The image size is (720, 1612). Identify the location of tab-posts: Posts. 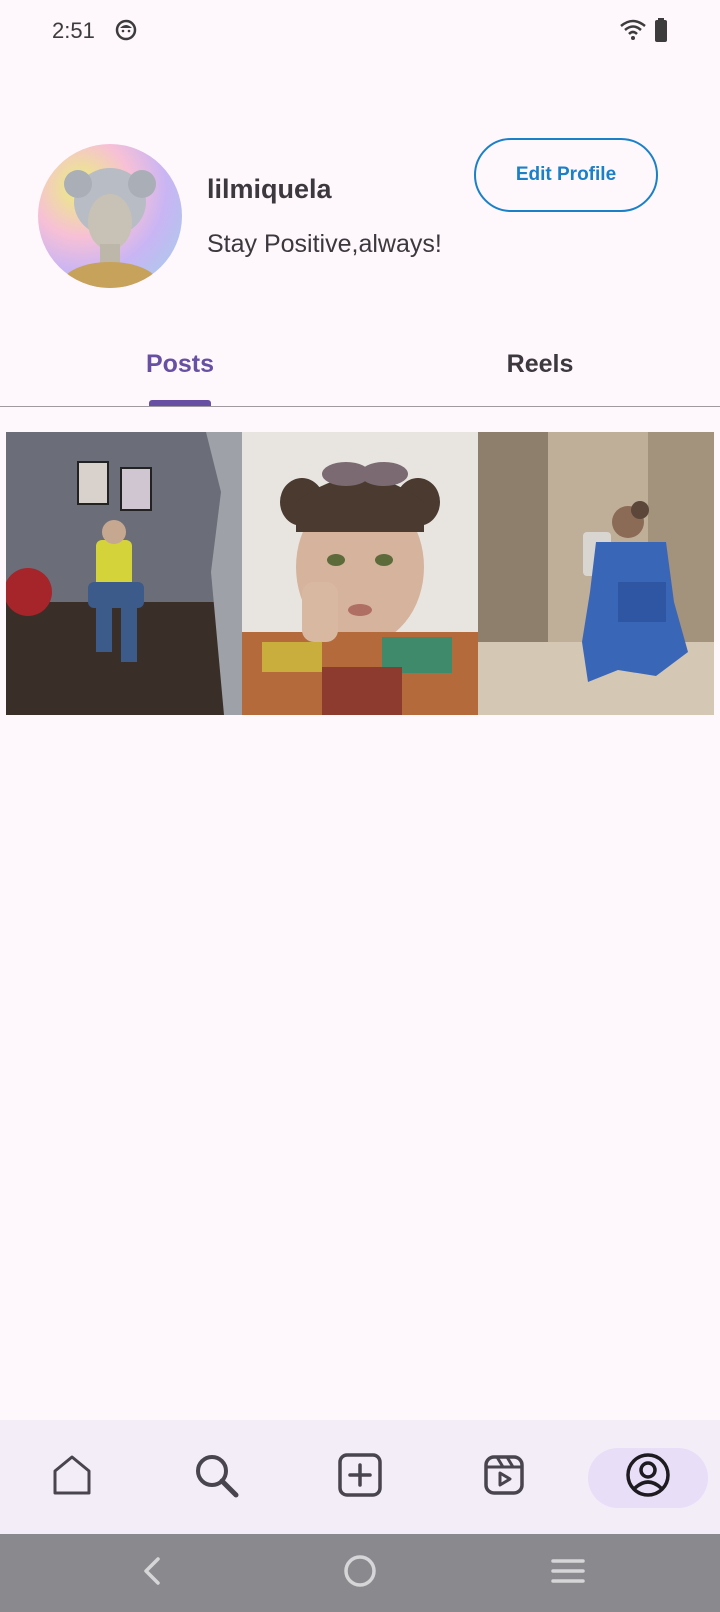
(180, 369).